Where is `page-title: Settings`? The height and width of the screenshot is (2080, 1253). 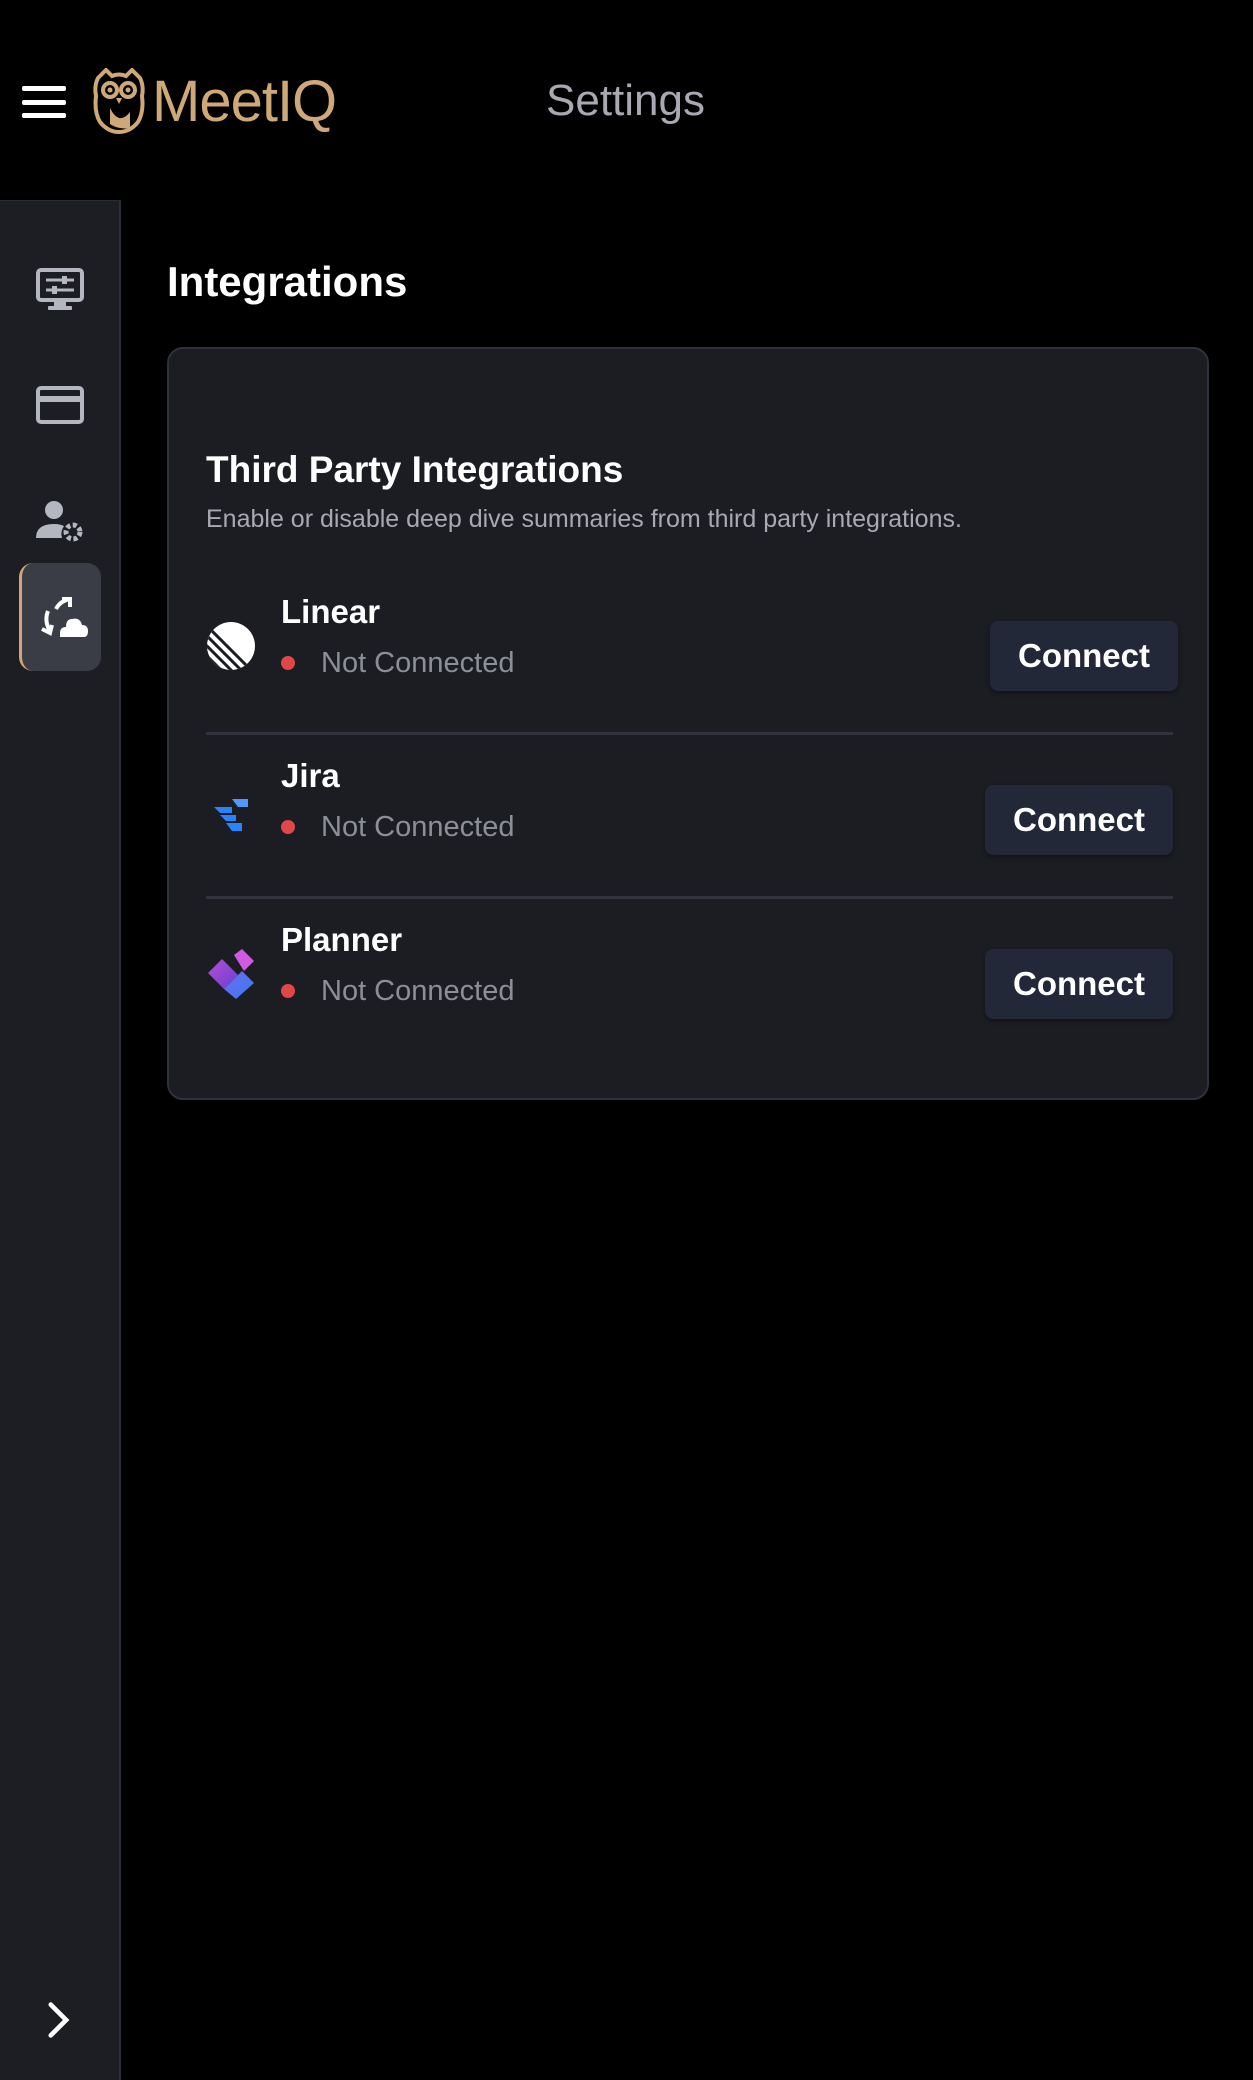 page-title: Settings is located at coordinates (625, 100).